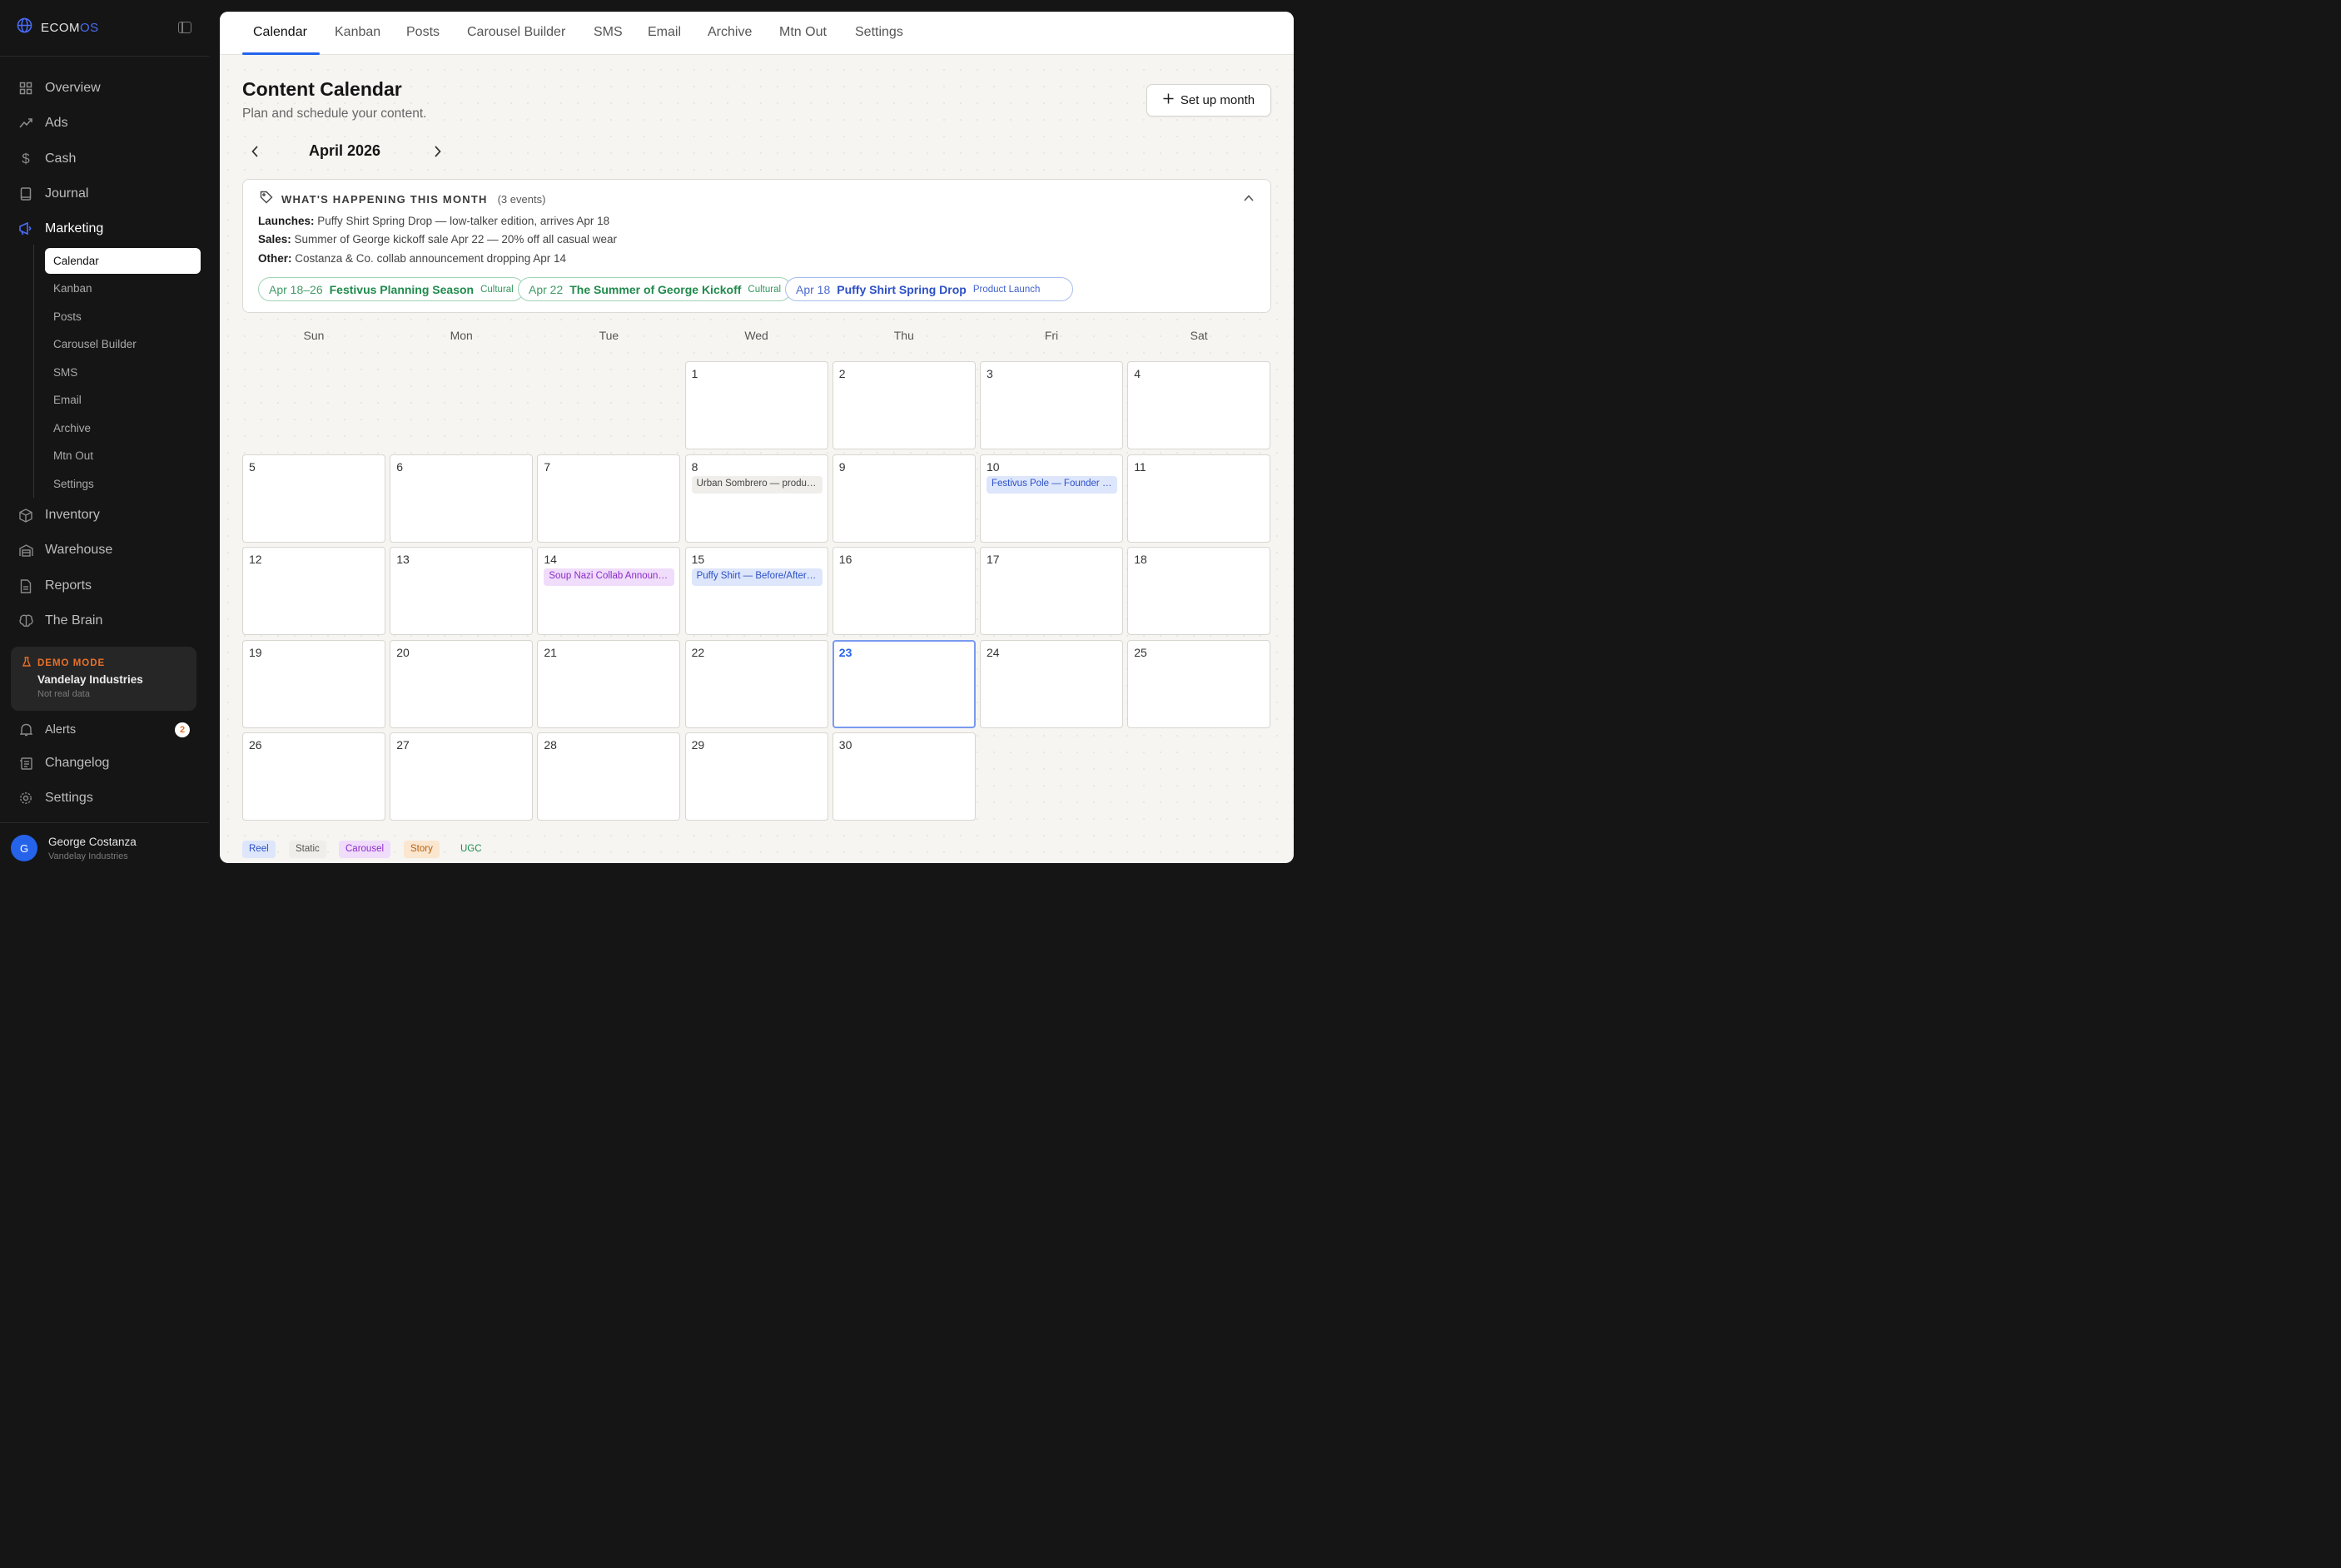 Image resolution: width=2341 pixels, height=1568 pixels. I want to click on calendar-day: 29, so click(756, 776).